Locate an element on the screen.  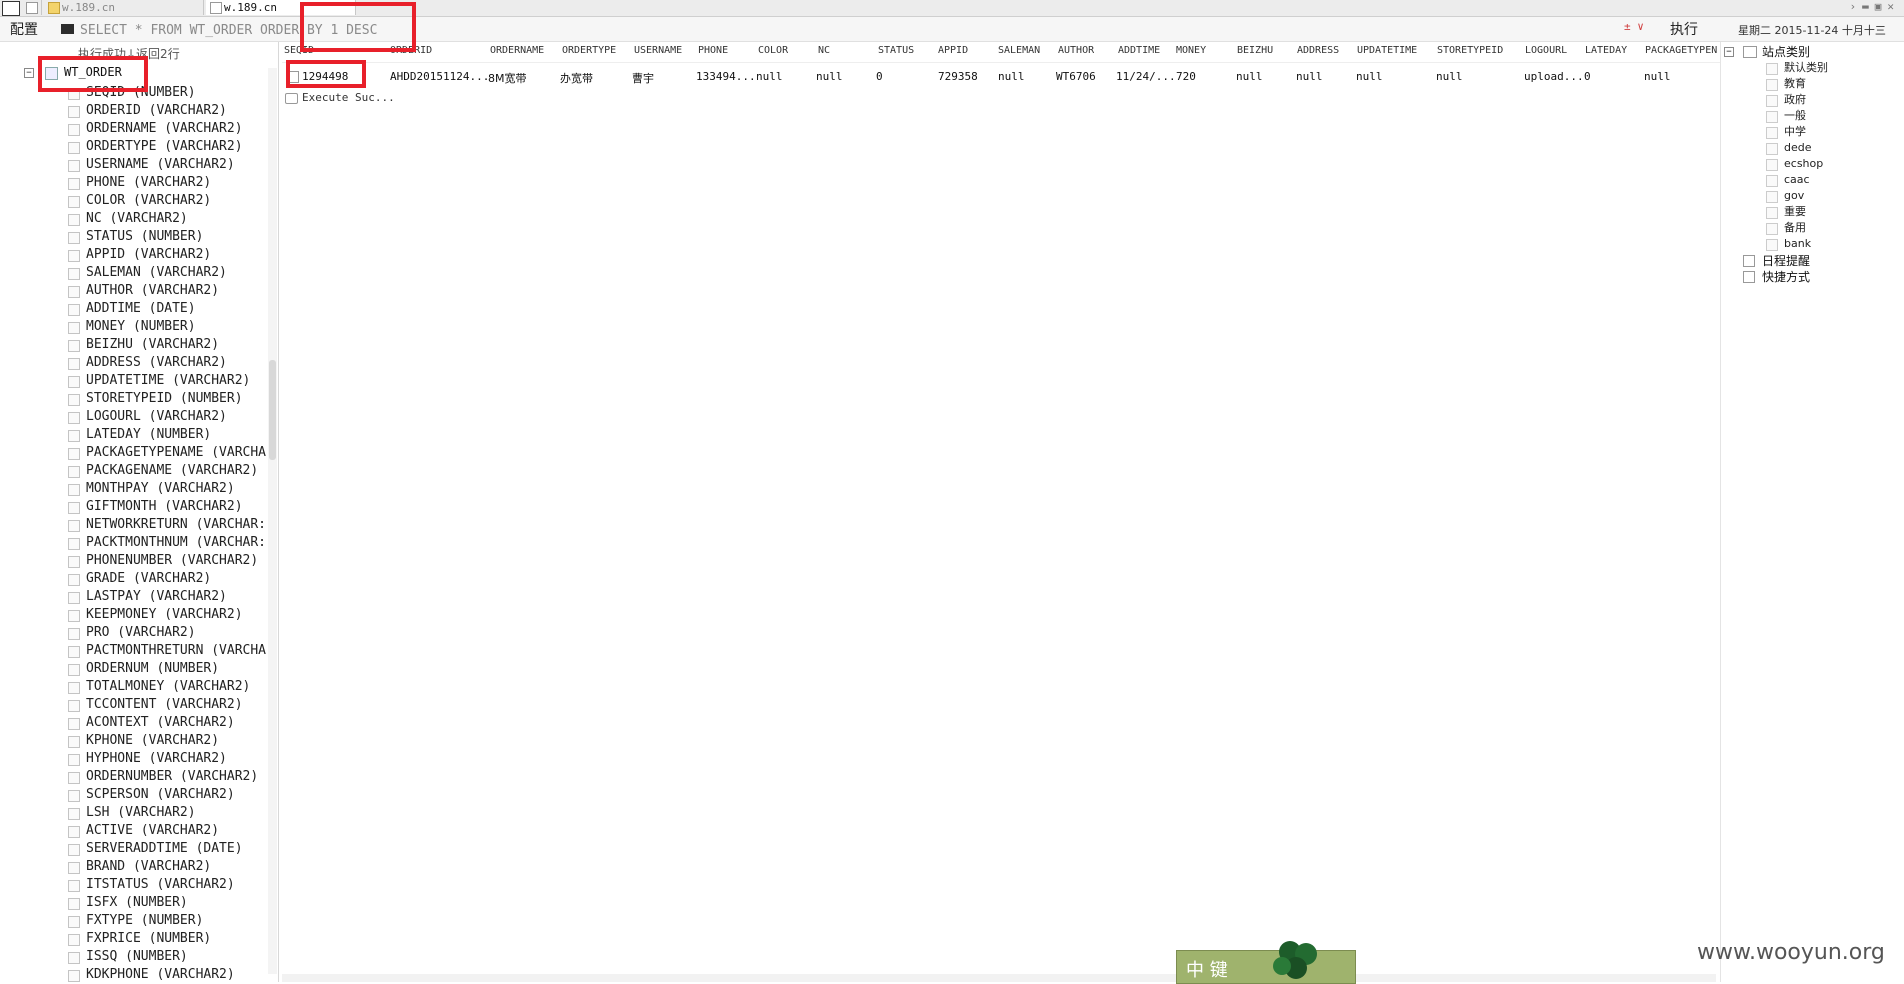
sql-dropdown-controls: ± ∨ is located at coordinates (1634, 26).